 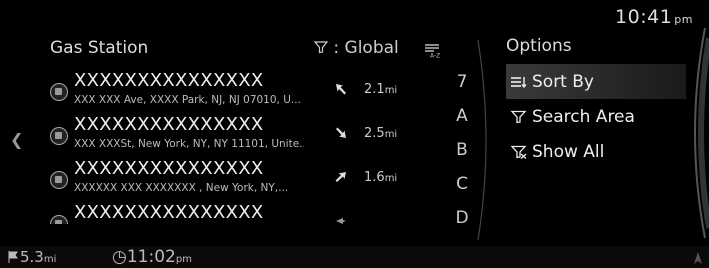 I want to click on clock-ampm: pm, so click(x=683, y=19).